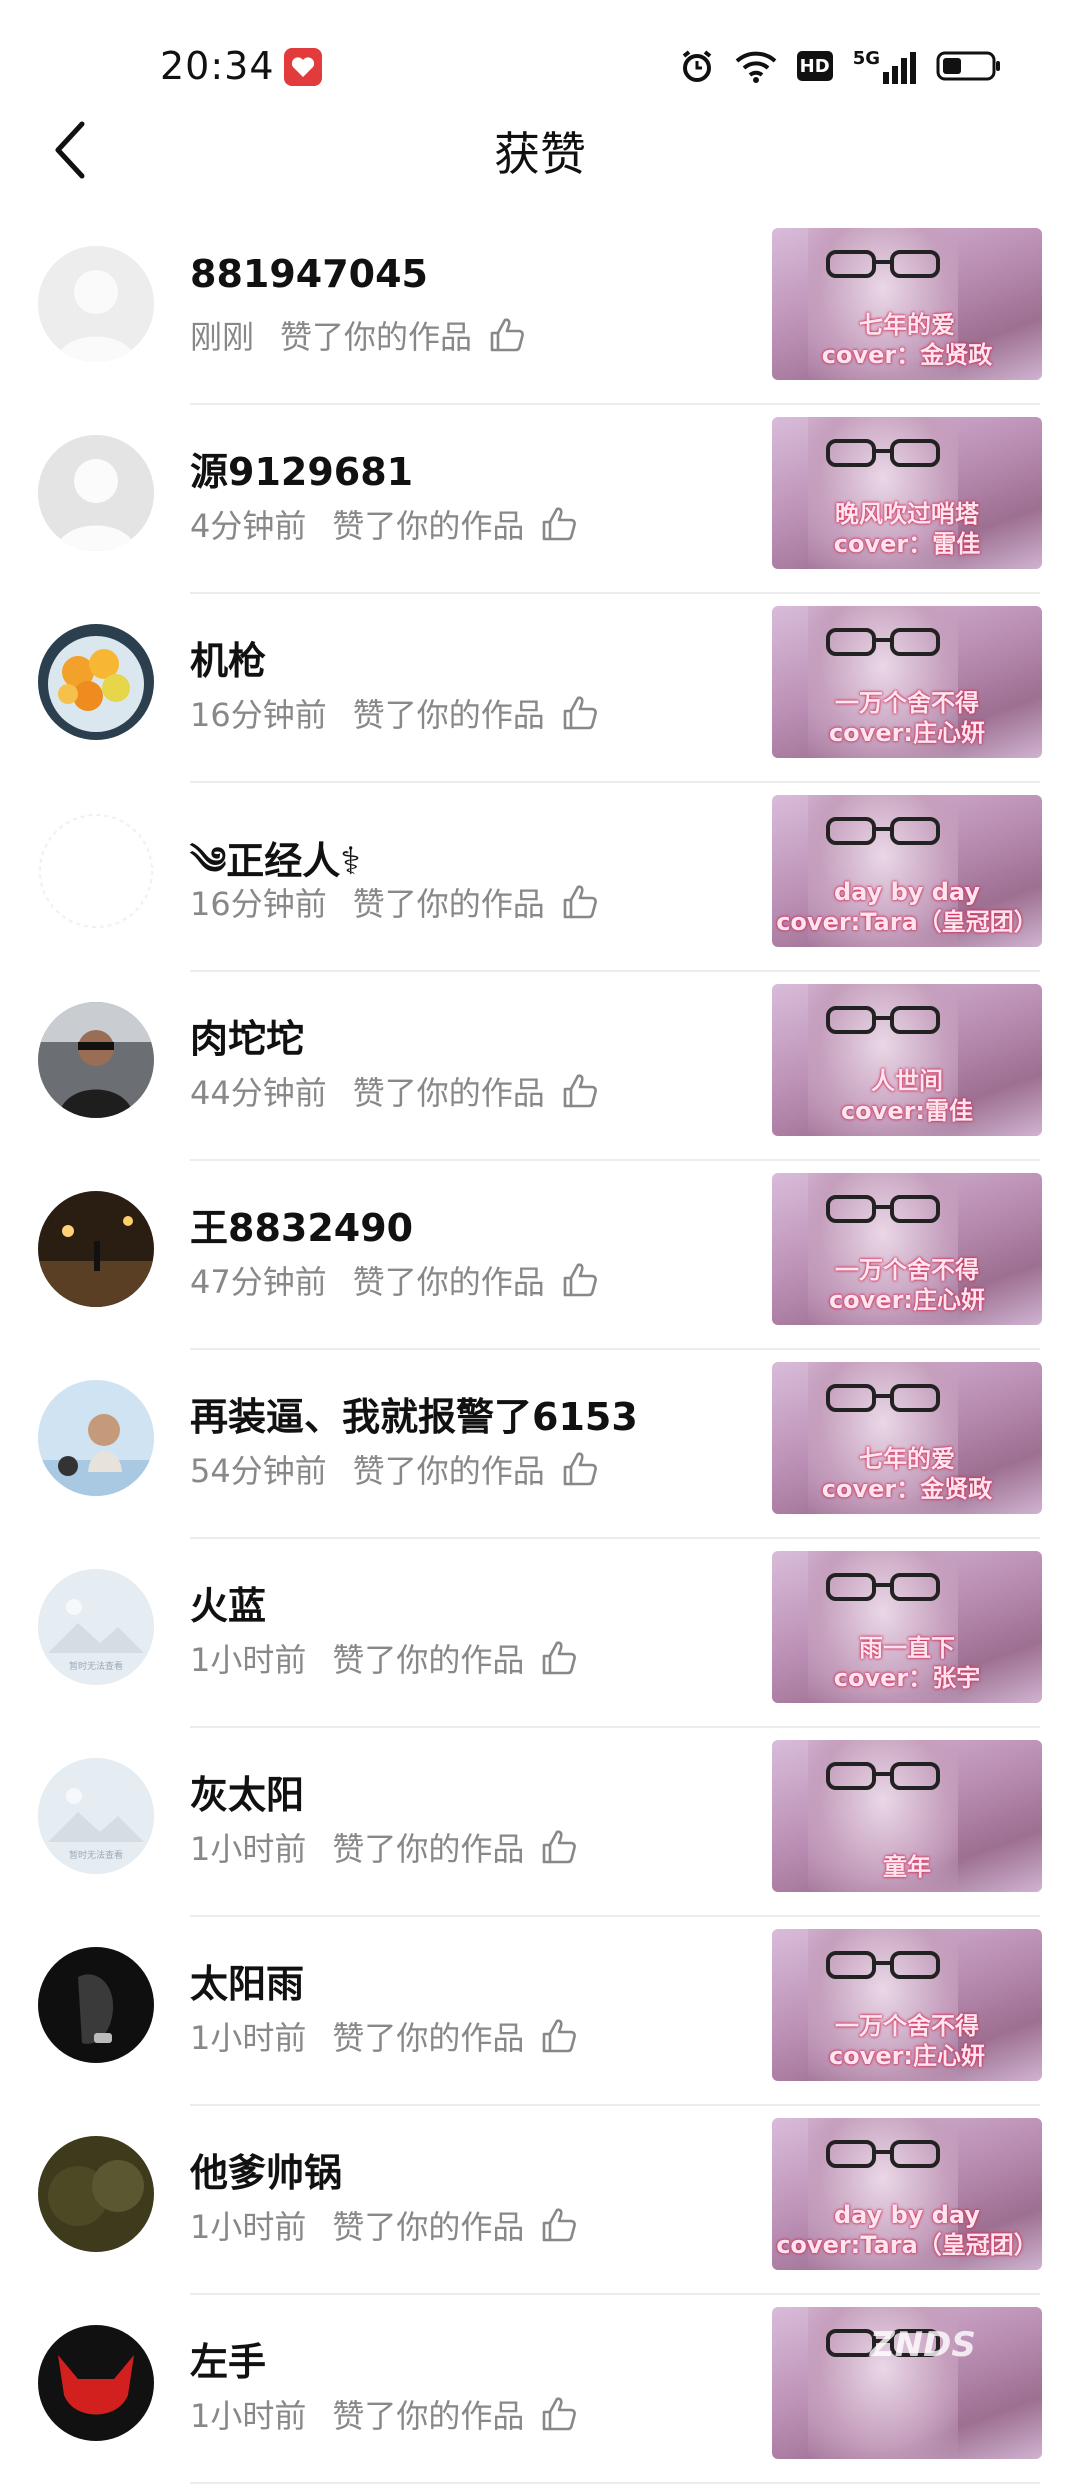  What do you see at coordinates (540, 1822) in the screenshot?
I see `like-list-item: 暂时无法查看 灰太阳 1小时前 赞了你的作品童年` at bounding box center [540, 1822].